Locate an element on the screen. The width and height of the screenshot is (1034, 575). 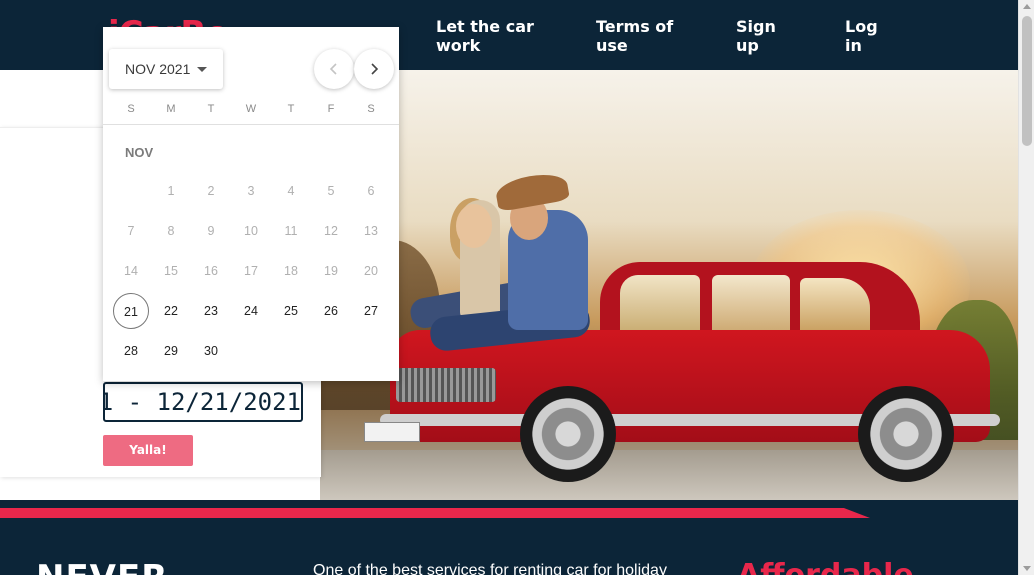
person-head is located at coordinates (474, 226).